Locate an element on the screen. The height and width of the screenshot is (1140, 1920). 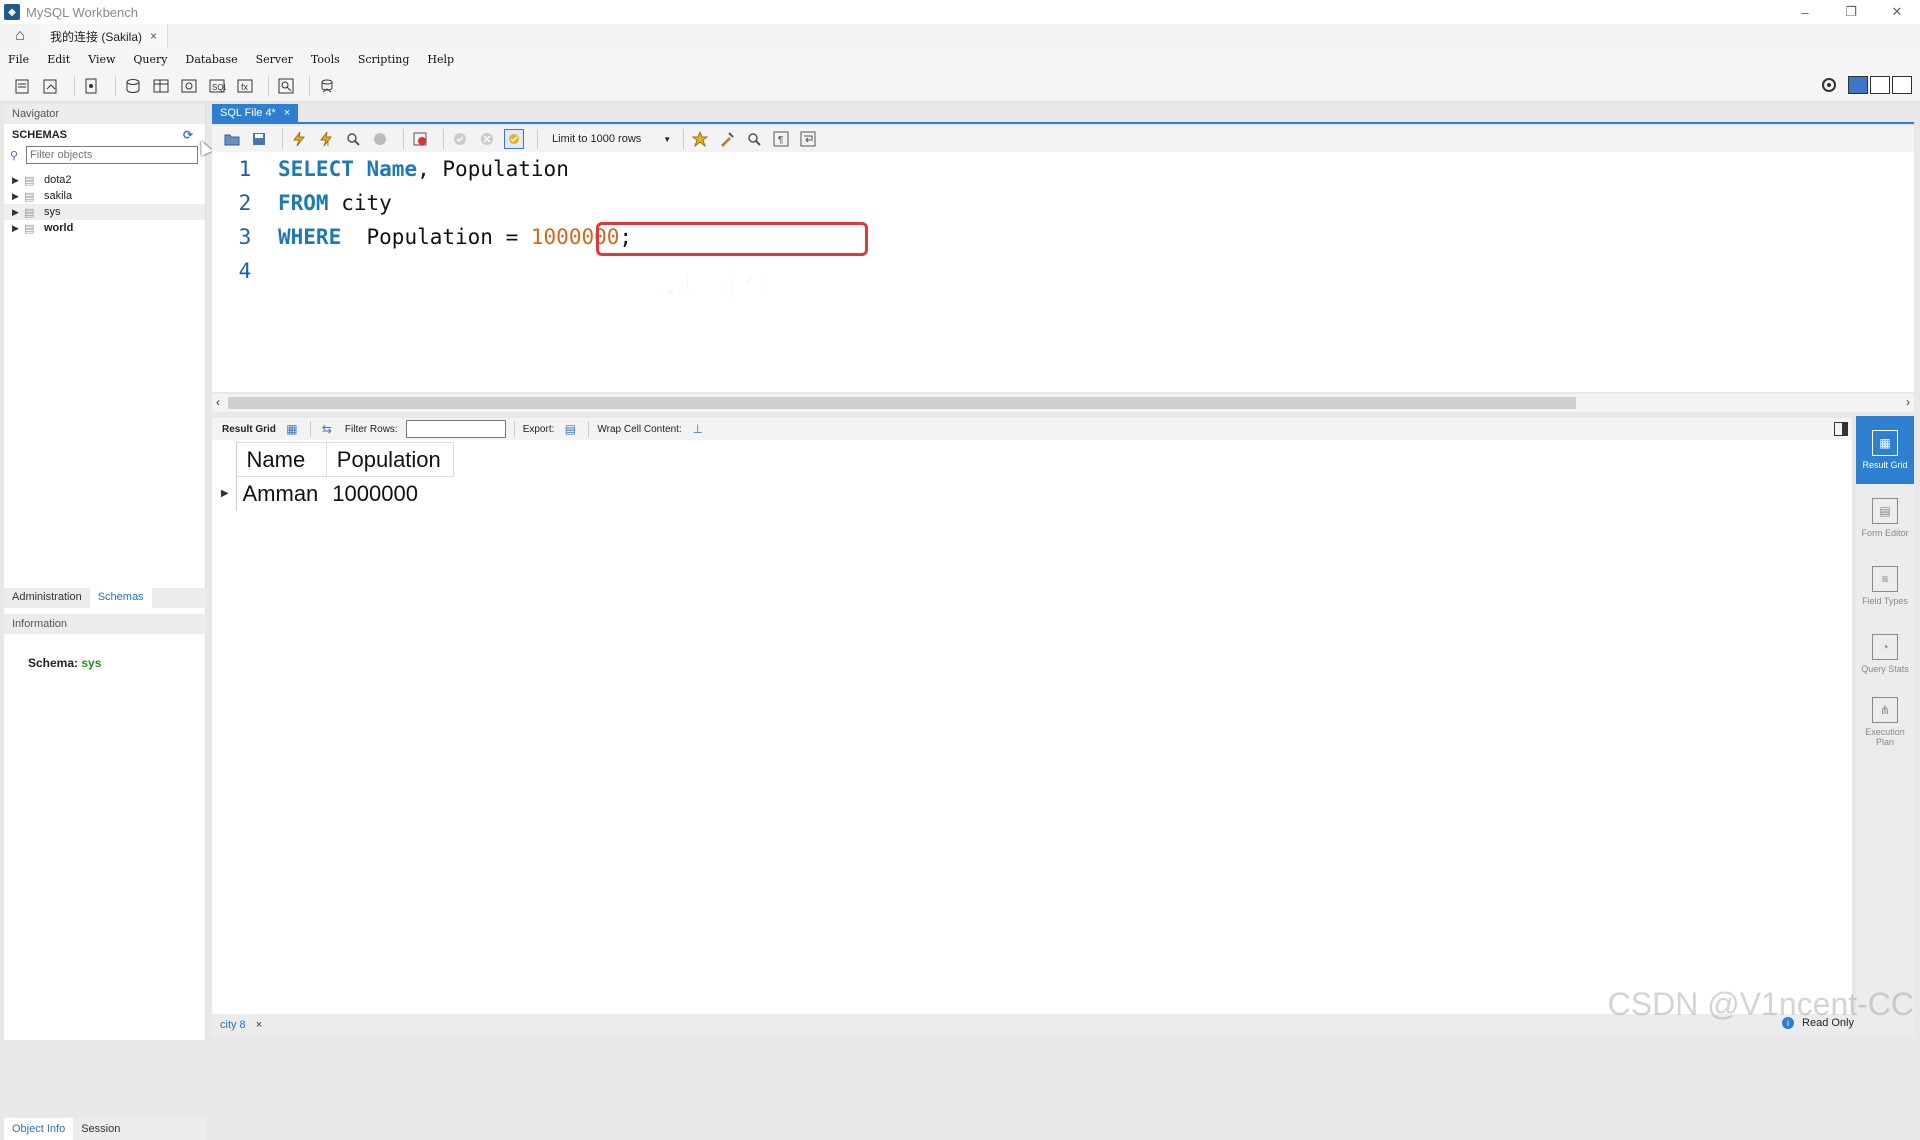
menu-view: View is located at coordinates (101, 59).